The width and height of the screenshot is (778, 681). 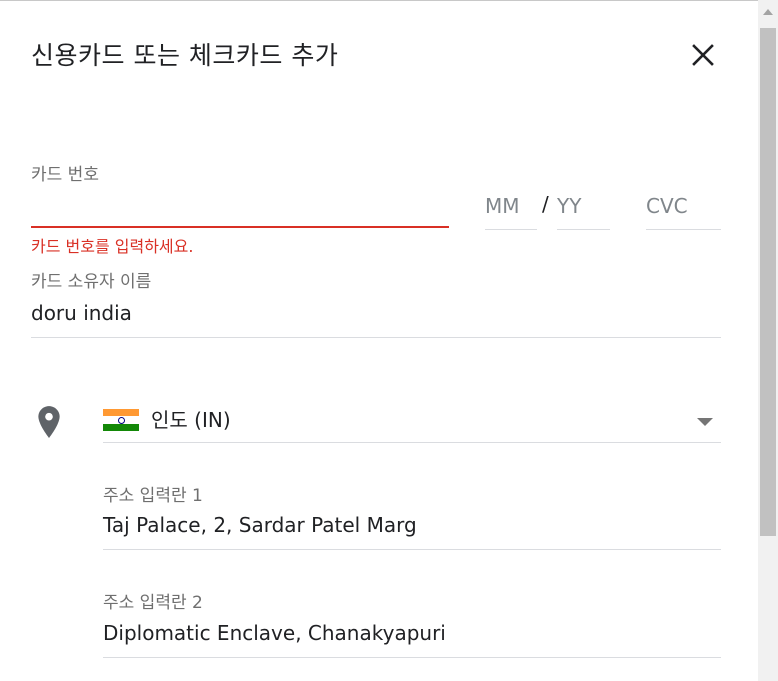 I want to click on address1-label: 주소 입력란 1, so click(x=153, y=496).